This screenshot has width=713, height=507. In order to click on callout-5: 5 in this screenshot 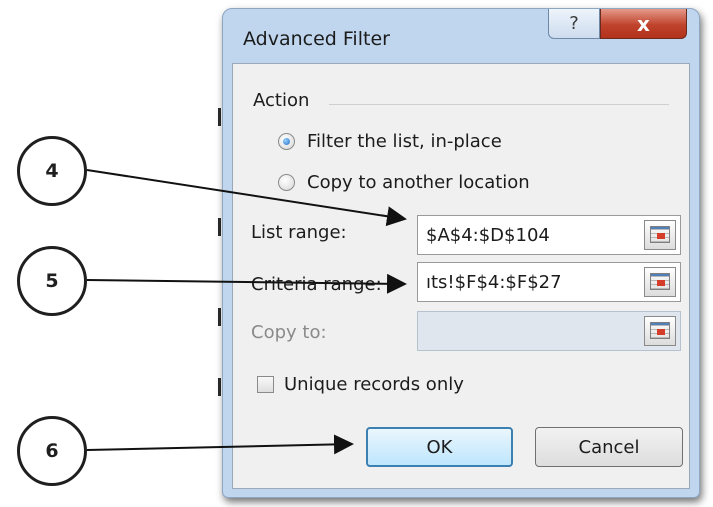, I will do `click(52, 281)`.